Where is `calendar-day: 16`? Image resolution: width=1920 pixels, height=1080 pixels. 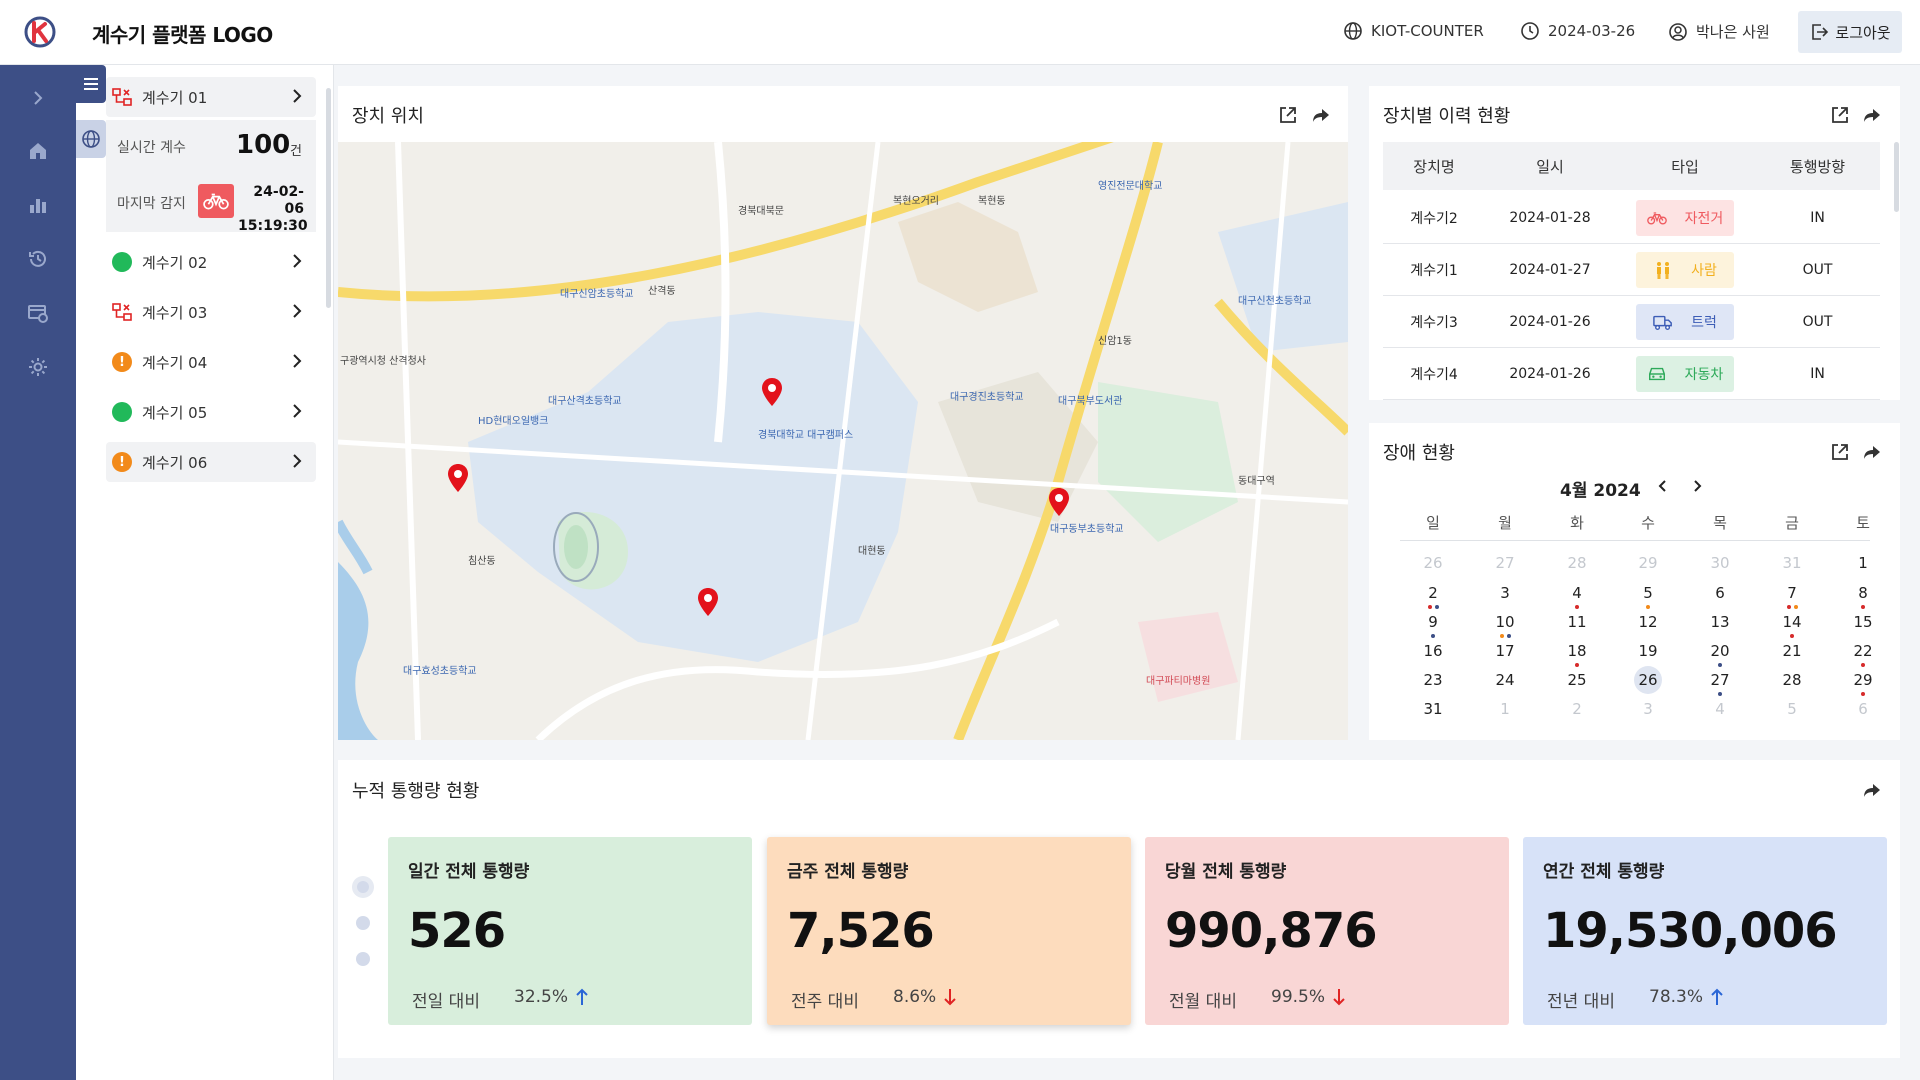
calendar-day: 16 is located at coordinates (1433, 651).